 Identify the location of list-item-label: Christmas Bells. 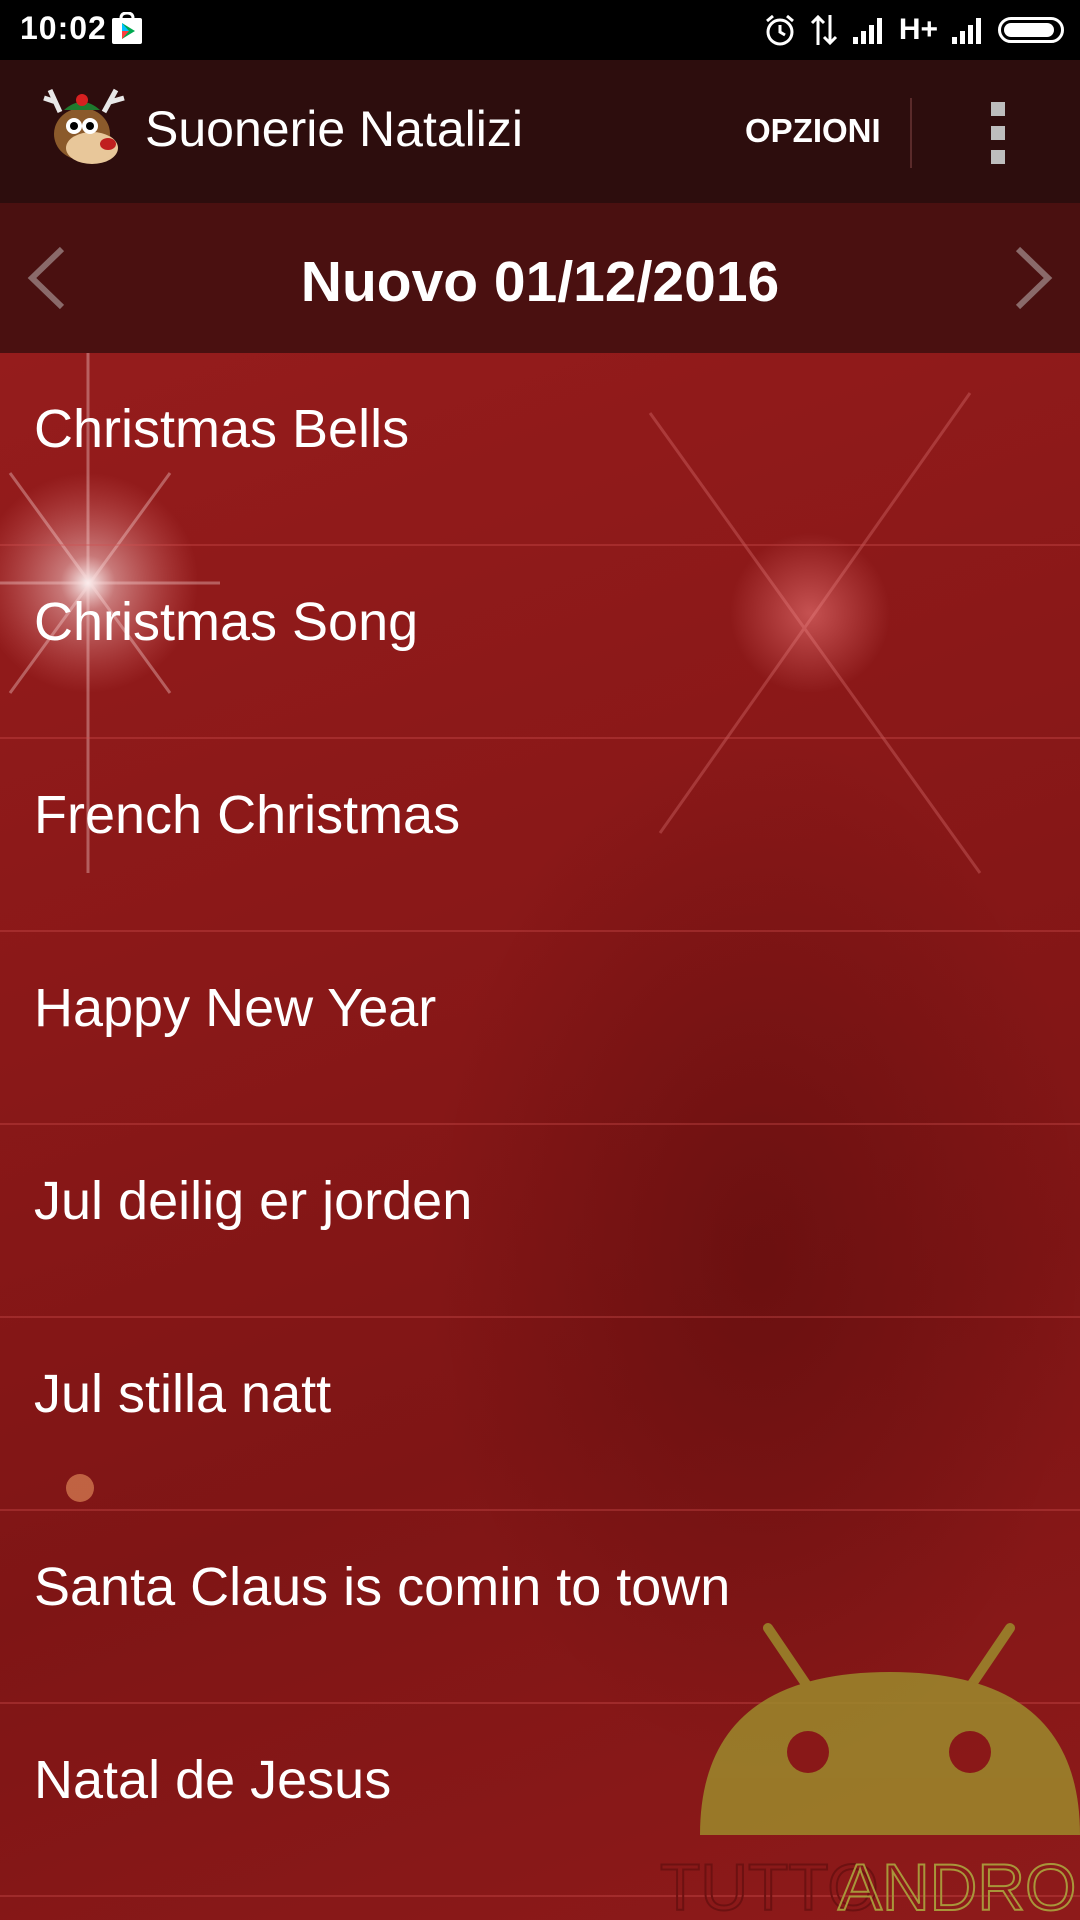
(222, 429).